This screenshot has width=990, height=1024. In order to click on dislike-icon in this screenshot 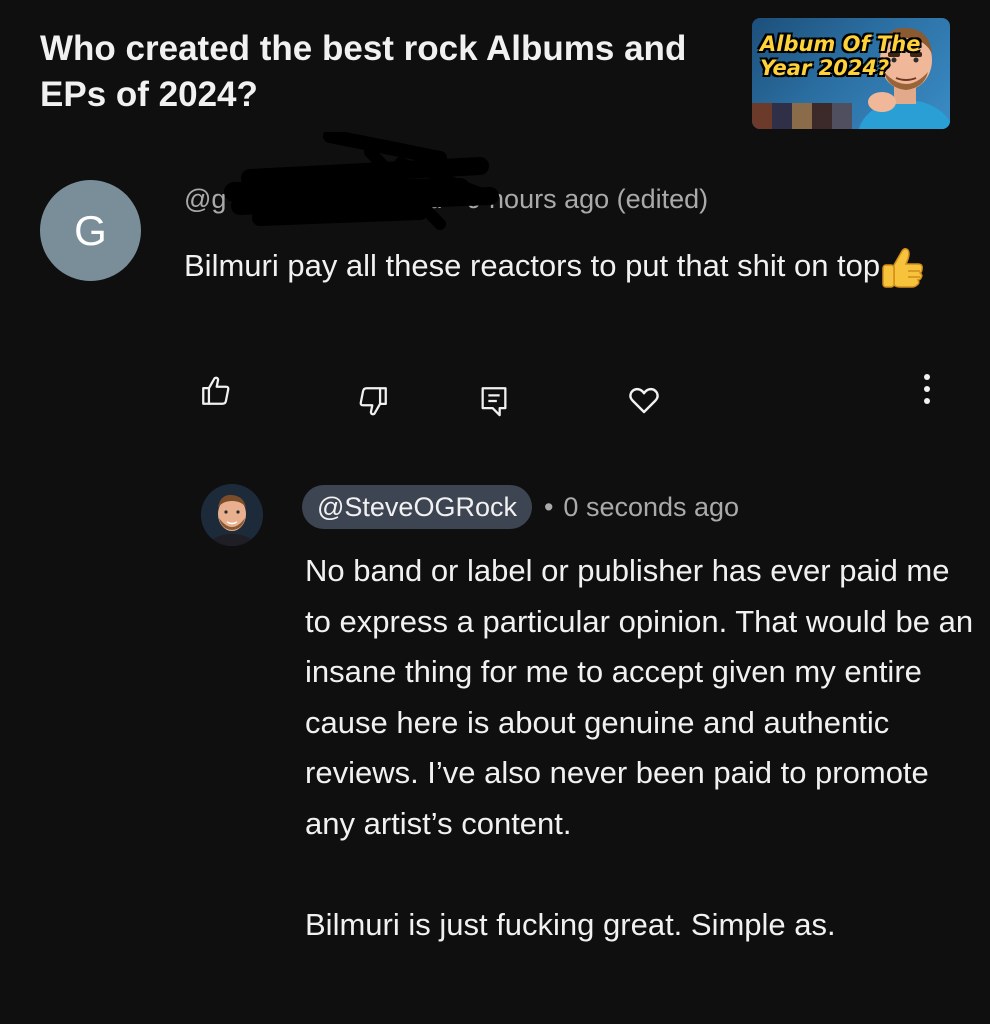, I will do `click(373, 401)`.